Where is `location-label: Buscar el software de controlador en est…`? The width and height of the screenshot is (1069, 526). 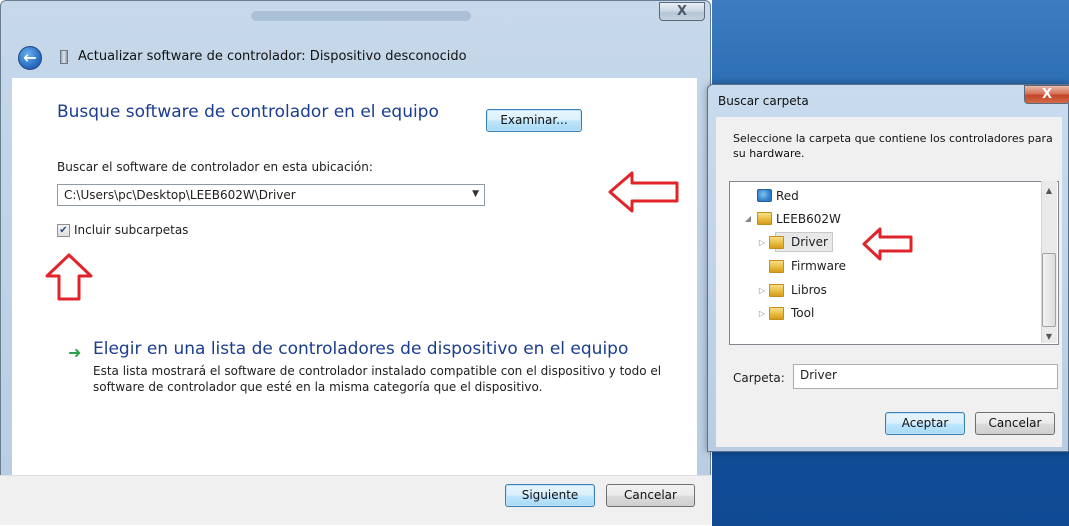
location-label: Buscar el software de controlador en est… is located at coordinates (215, 167).